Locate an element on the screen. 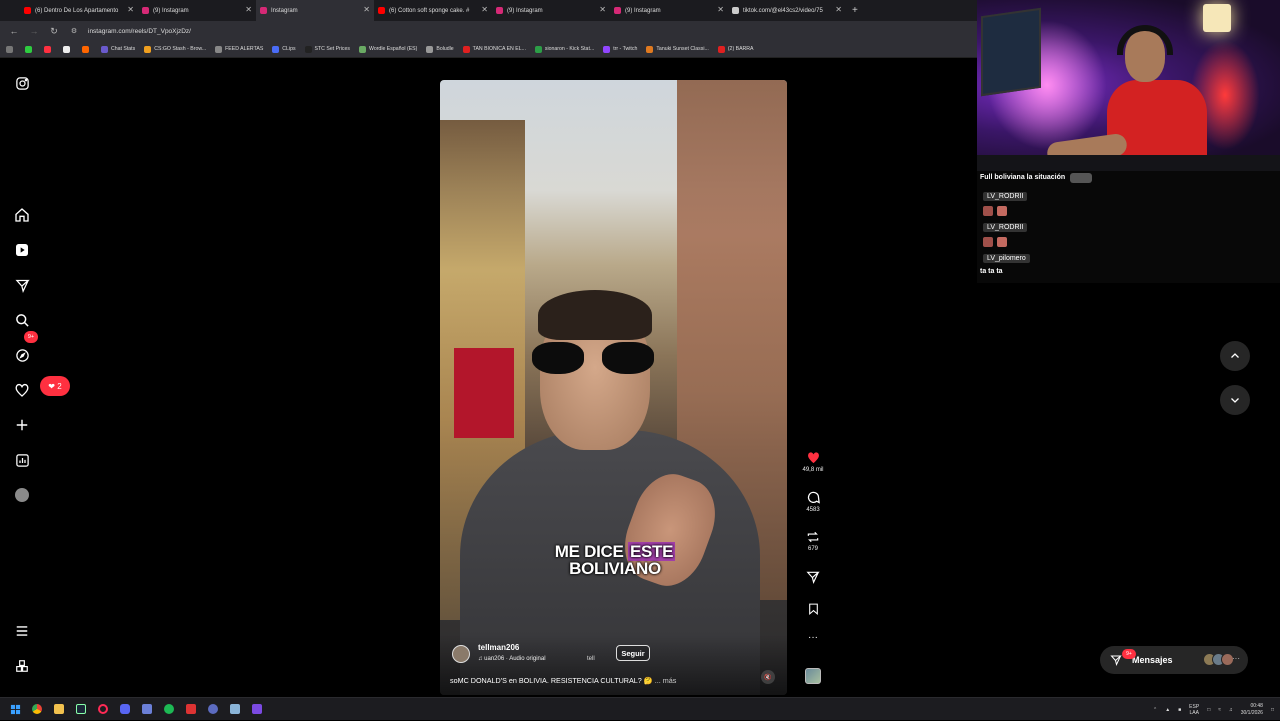 Image resolution: width=1280 pixels, height=721 pixels. comment-action: 4583 is located at coordinates (813, 501).